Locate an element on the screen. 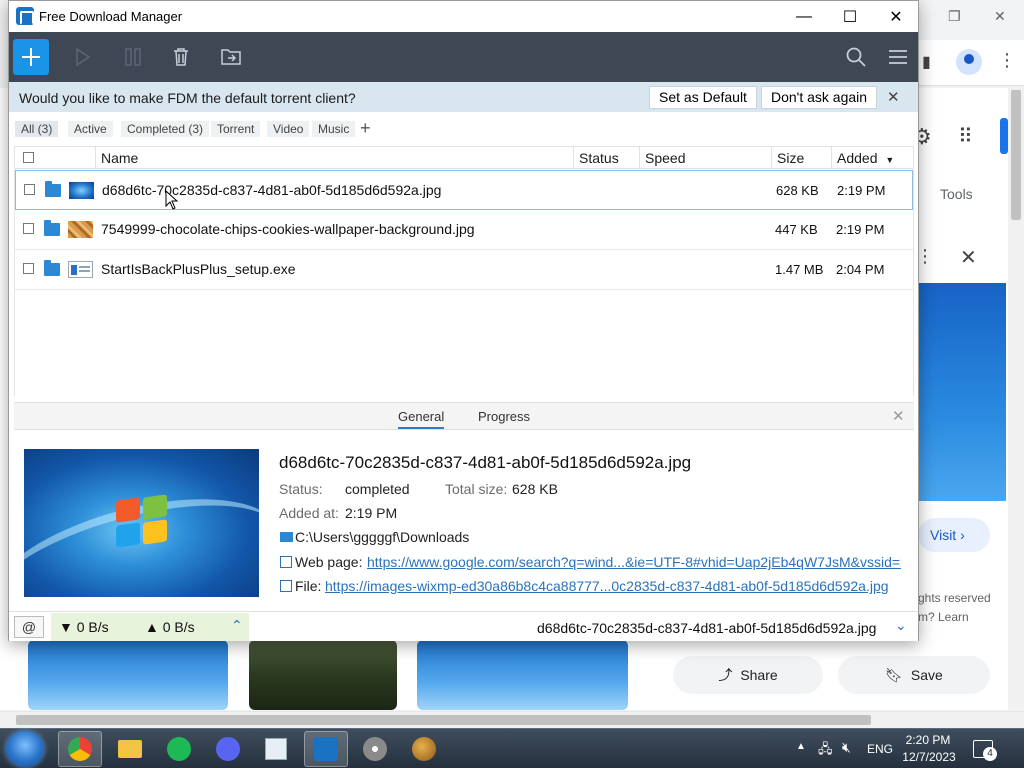 The height and width of the screenshot is (768, 1024). taskbar-fdm is located at coordinates (326, 749).